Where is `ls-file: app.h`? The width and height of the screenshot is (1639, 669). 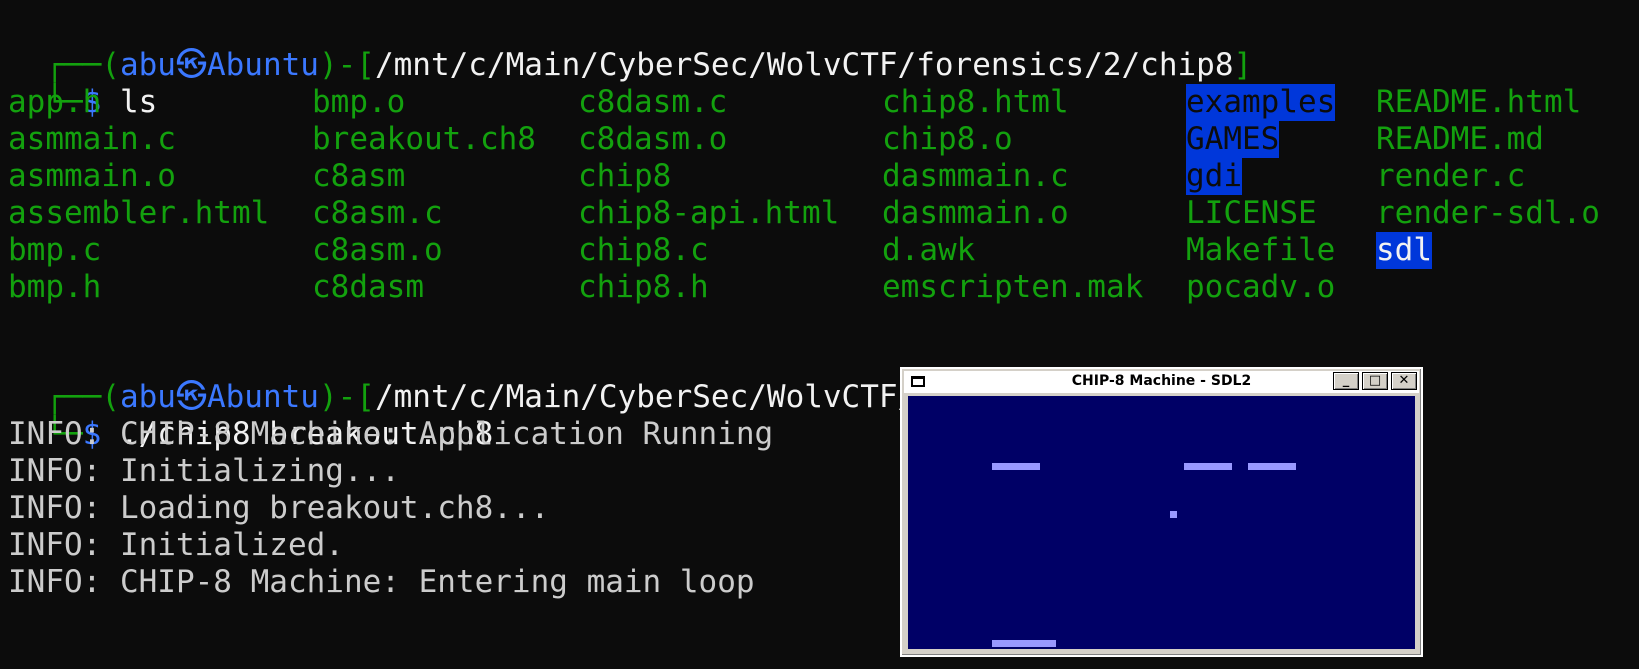
ls-file: app.h is located at coordinates (55, 102).